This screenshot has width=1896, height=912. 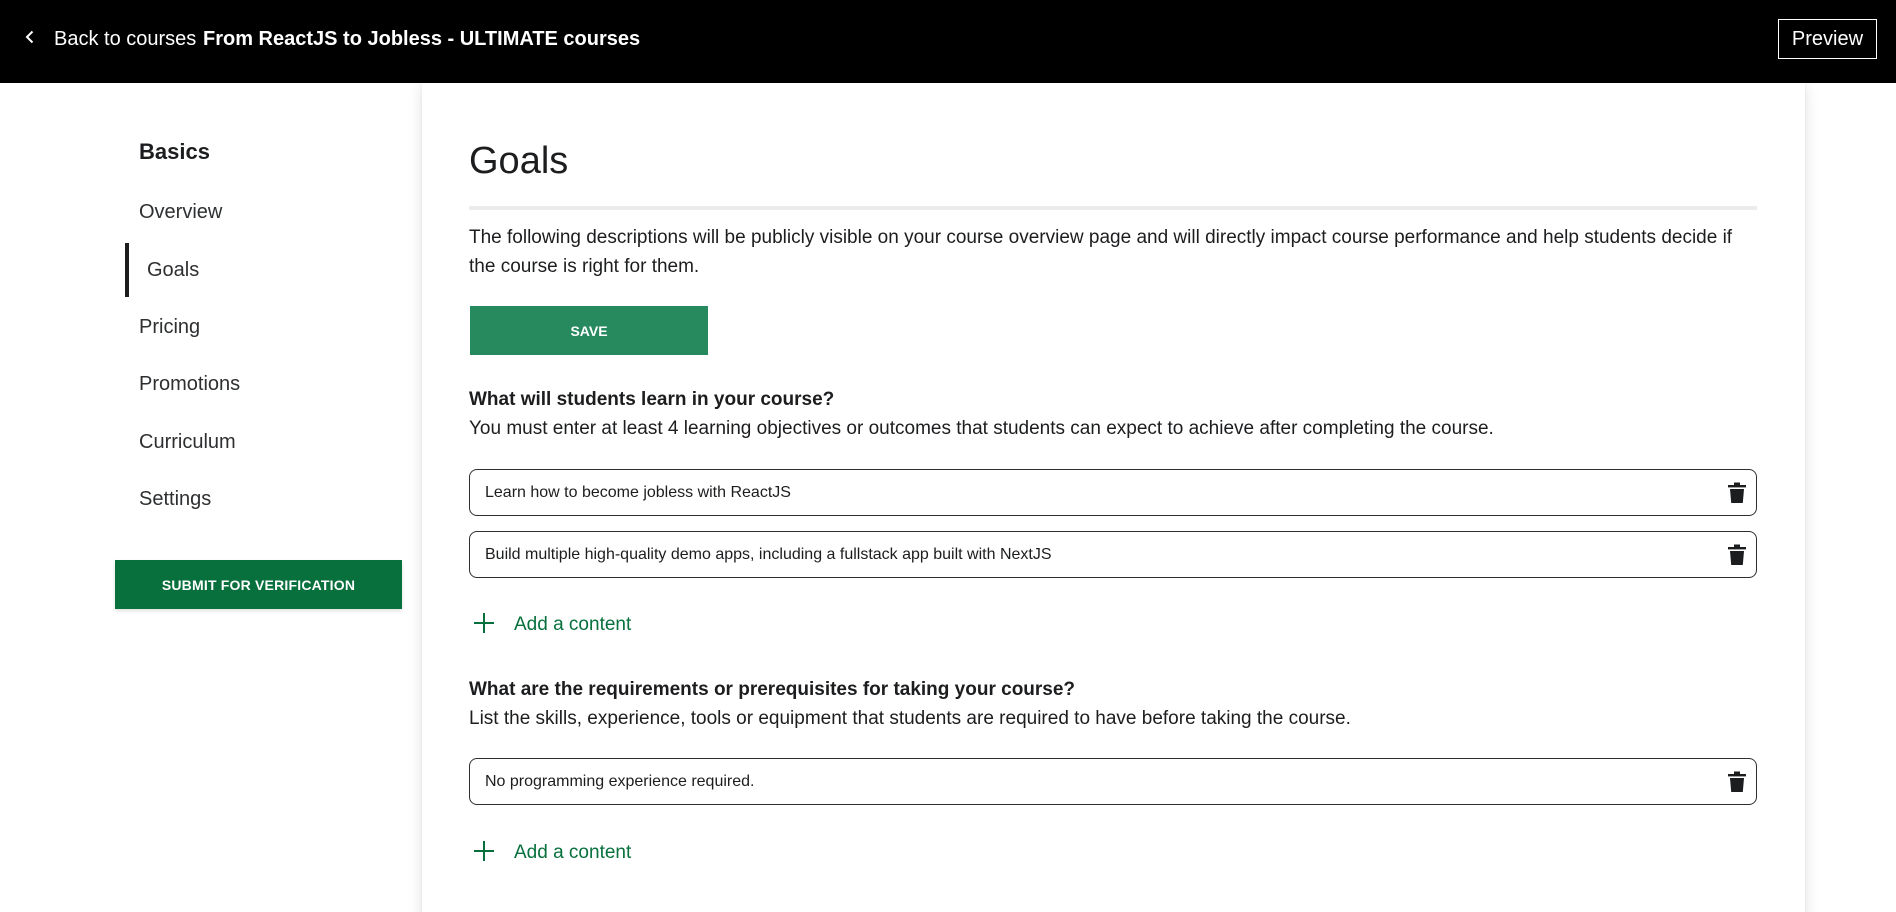 What do you see at coordinates (38, 39) in the screenshot?
I see `chevron-left-icon` at bounding box center [38, 39].